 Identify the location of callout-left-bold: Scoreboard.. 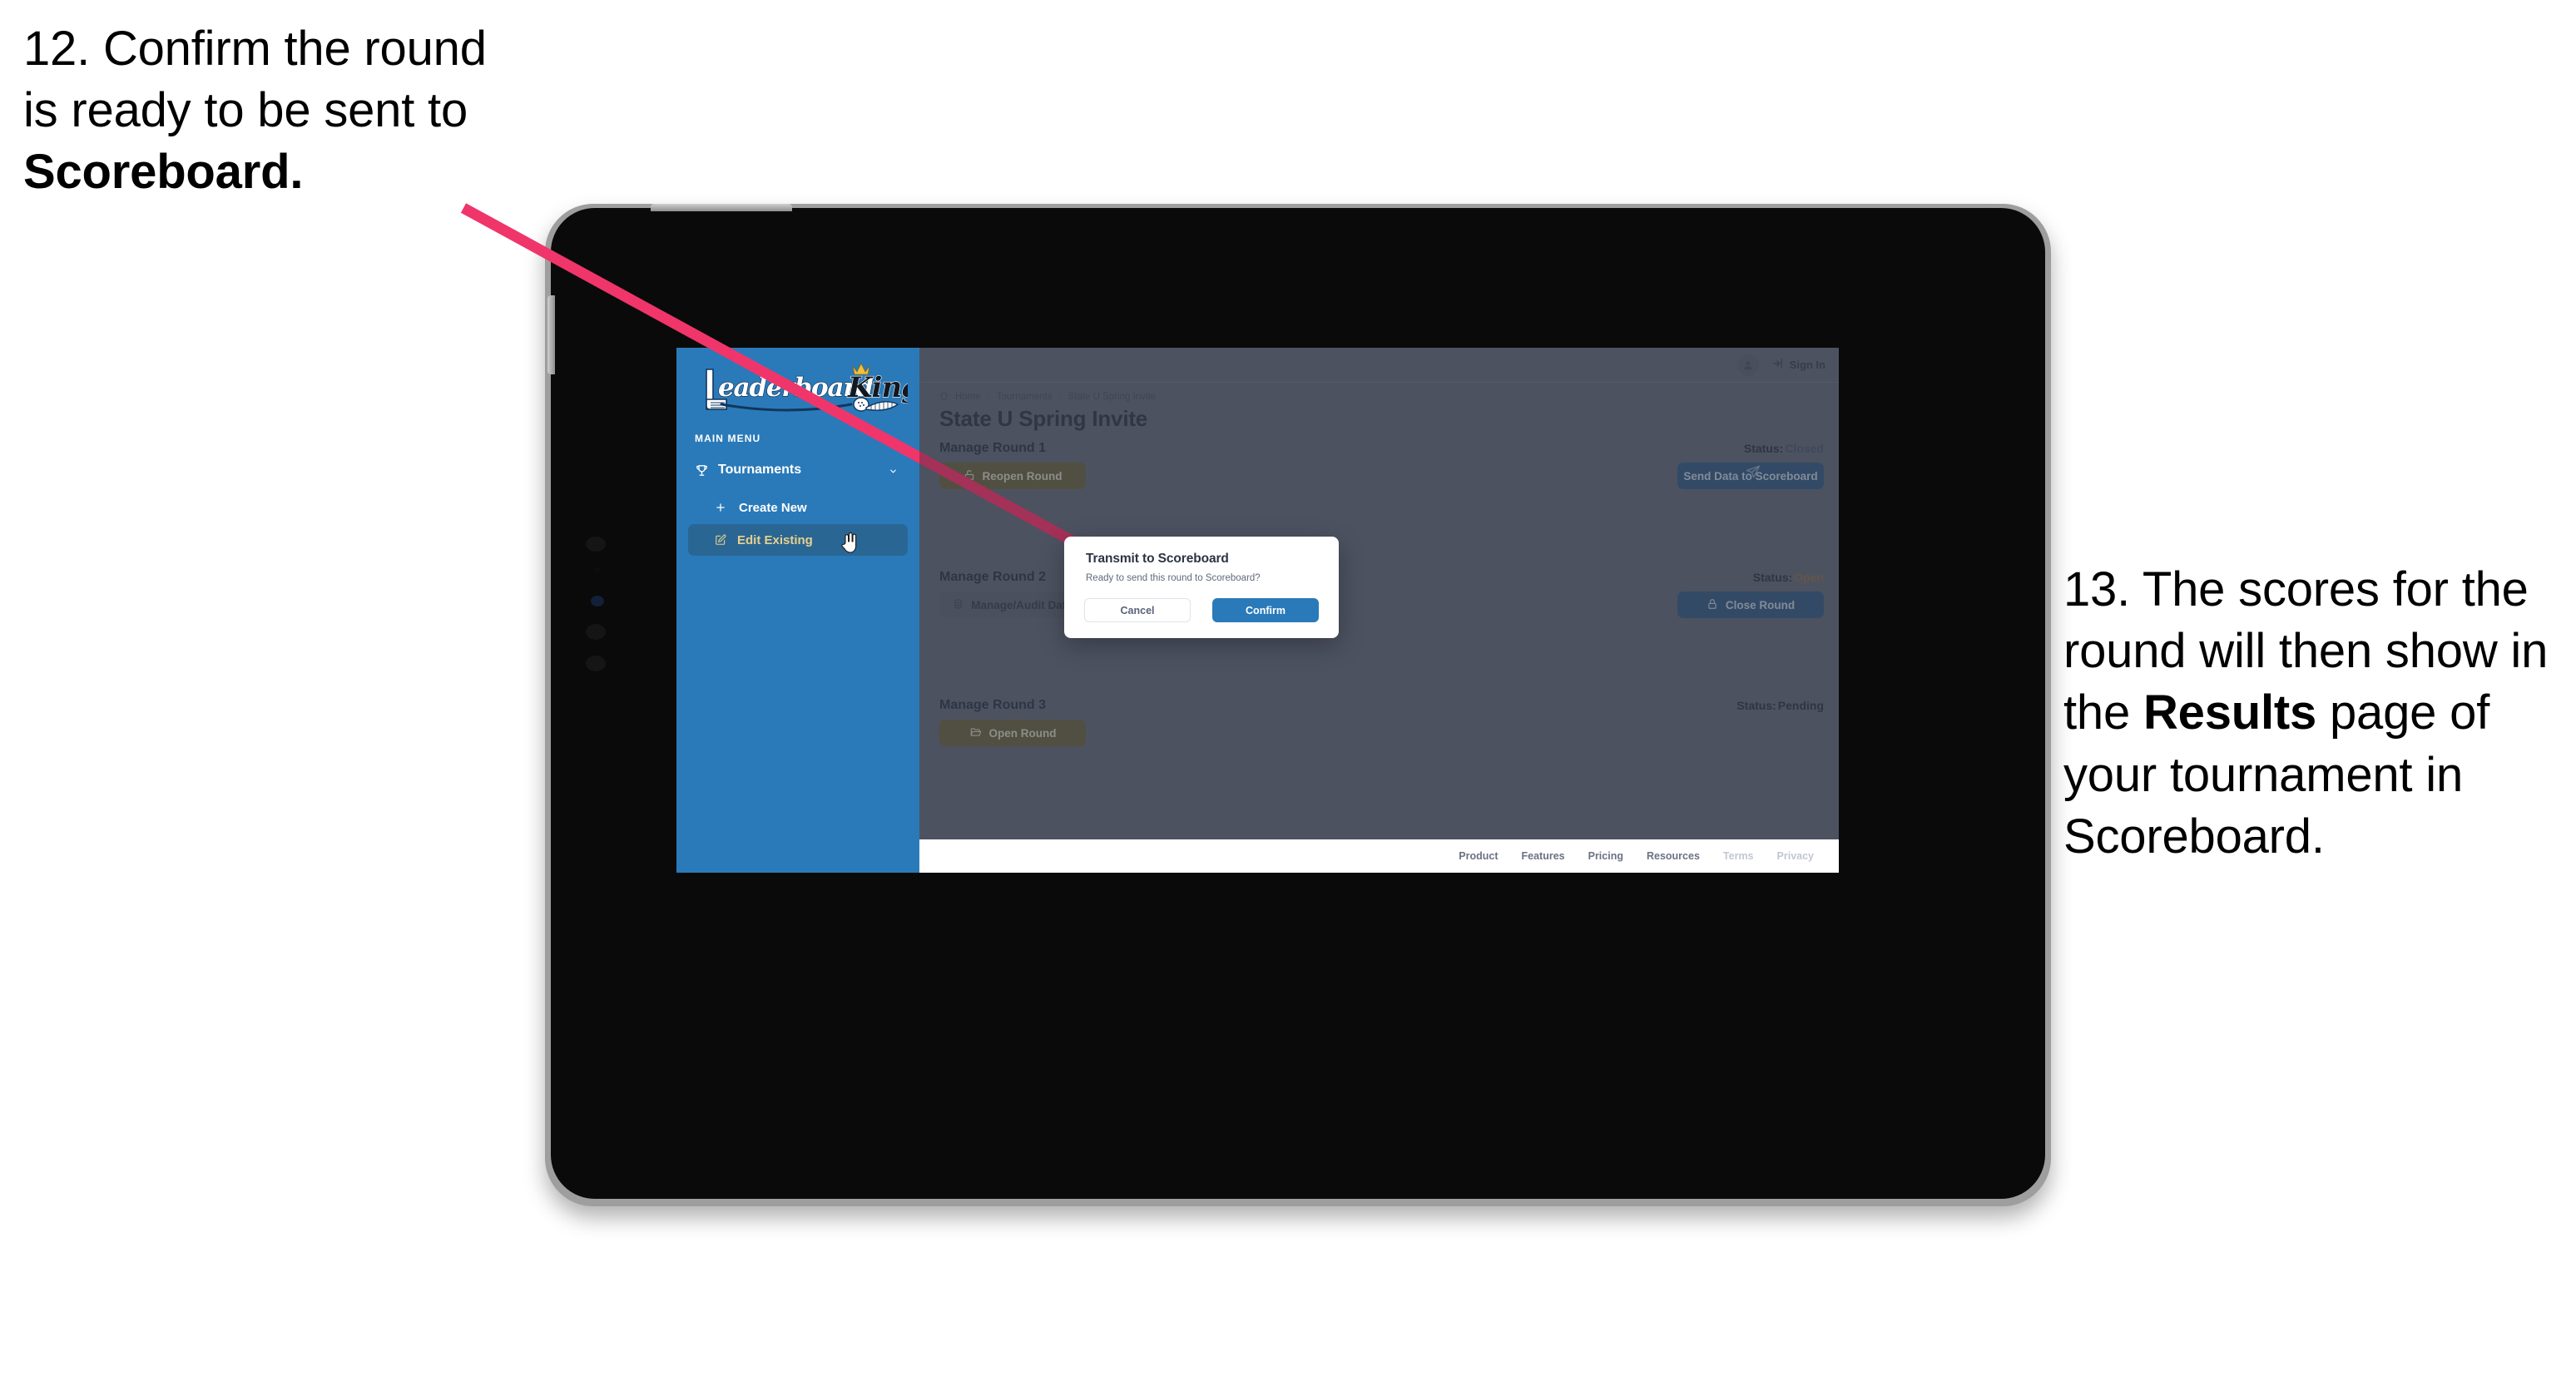
(164, 172).